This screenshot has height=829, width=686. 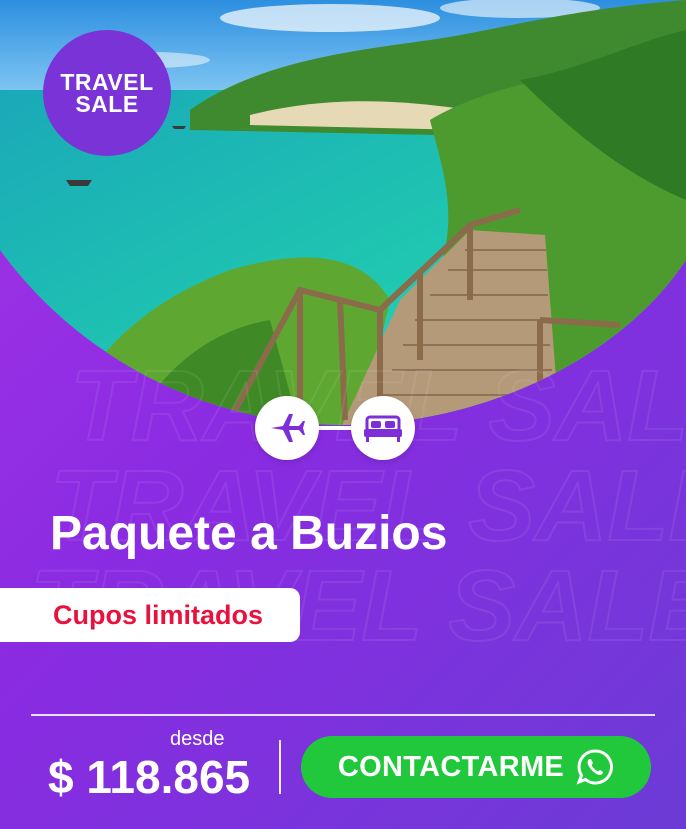 I want to click on contact-button-label: CONTACTARME, so click(x=451, y=766).